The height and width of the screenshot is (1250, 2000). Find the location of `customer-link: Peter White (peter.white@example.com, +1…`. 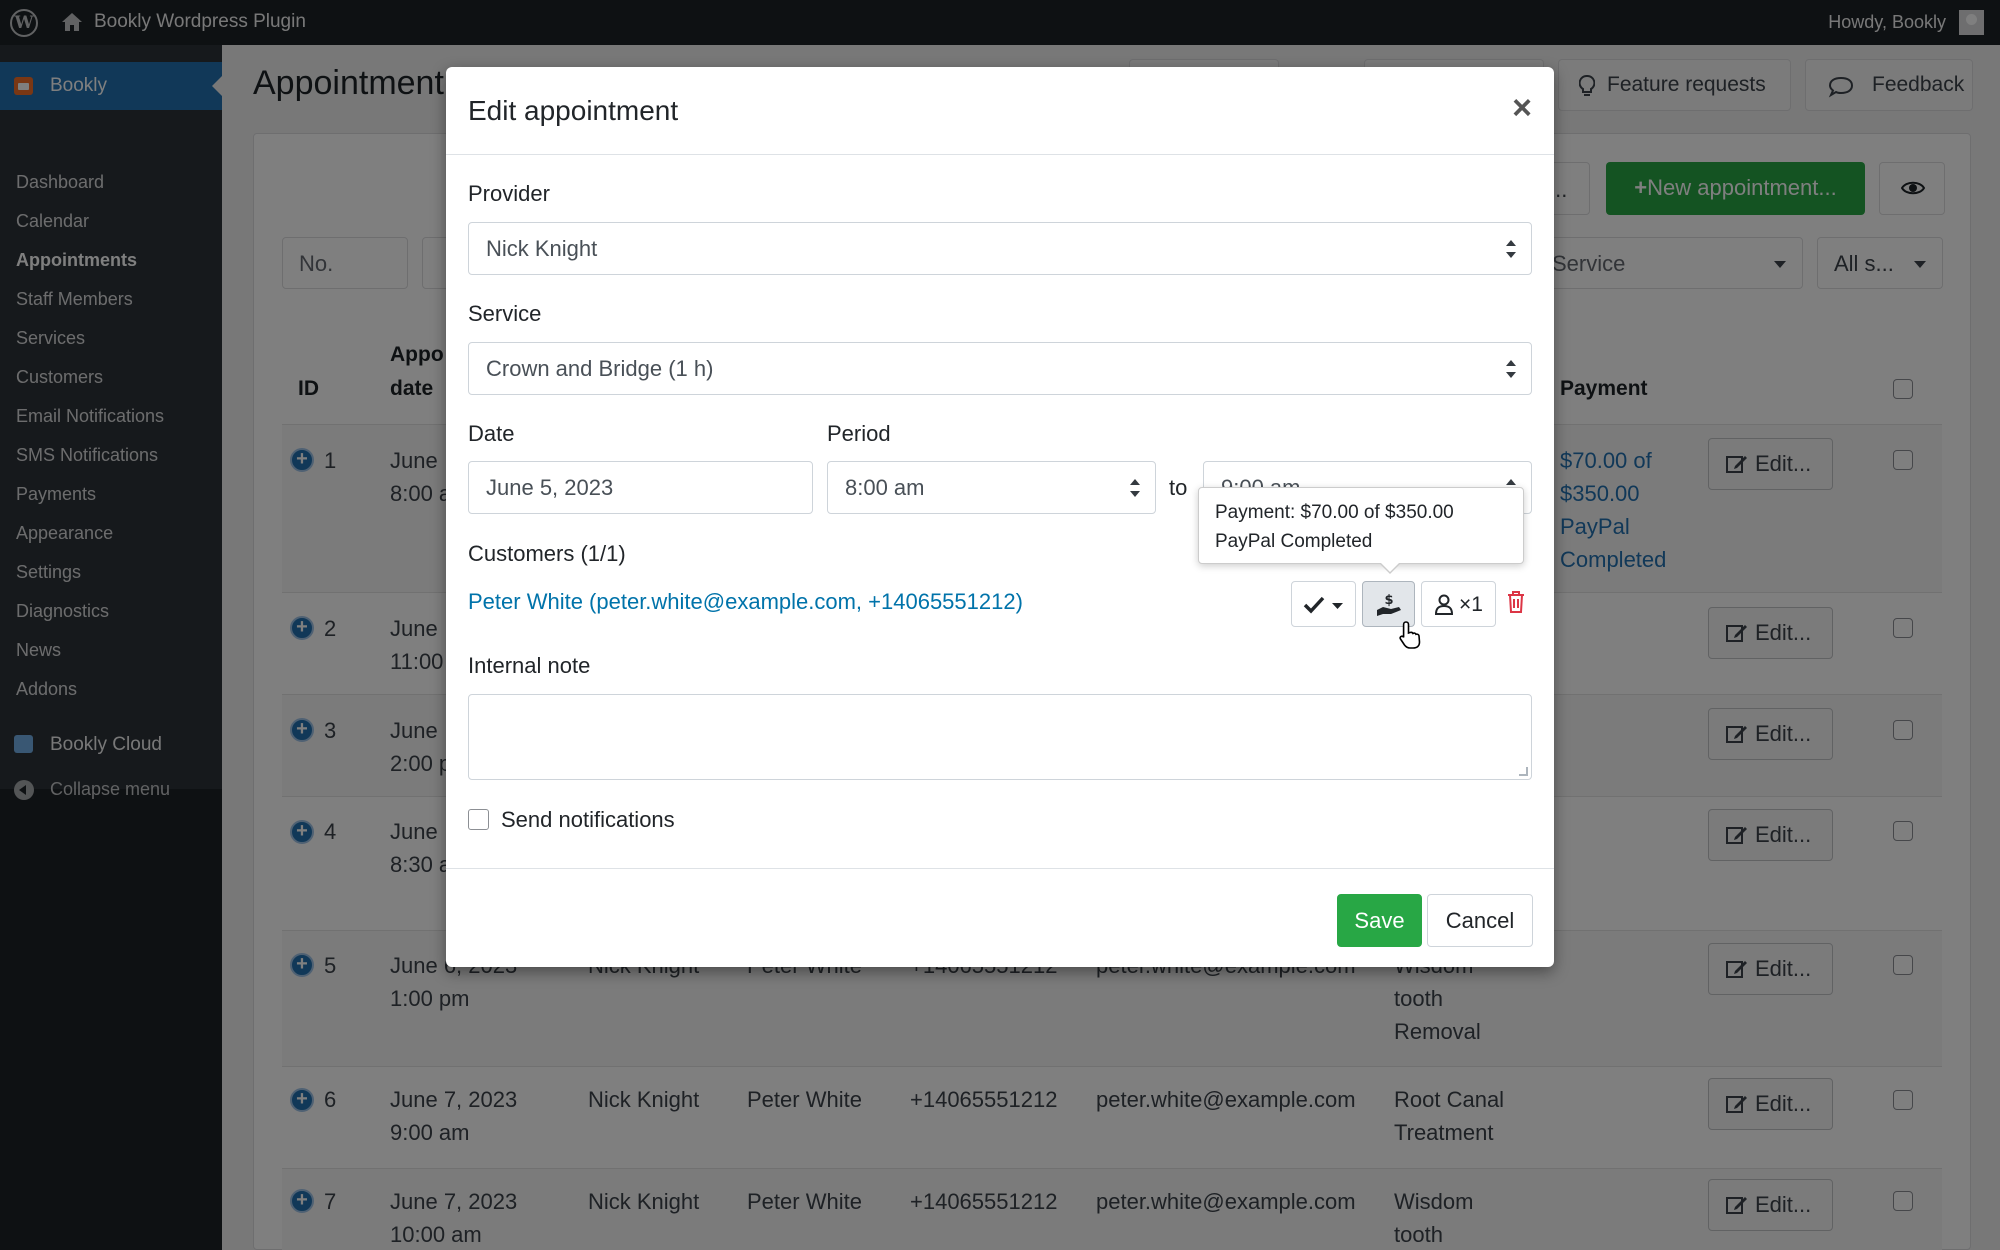

customer-link: Peter White (peter.white@example.com, +1… is located at coordinates (745, 602).